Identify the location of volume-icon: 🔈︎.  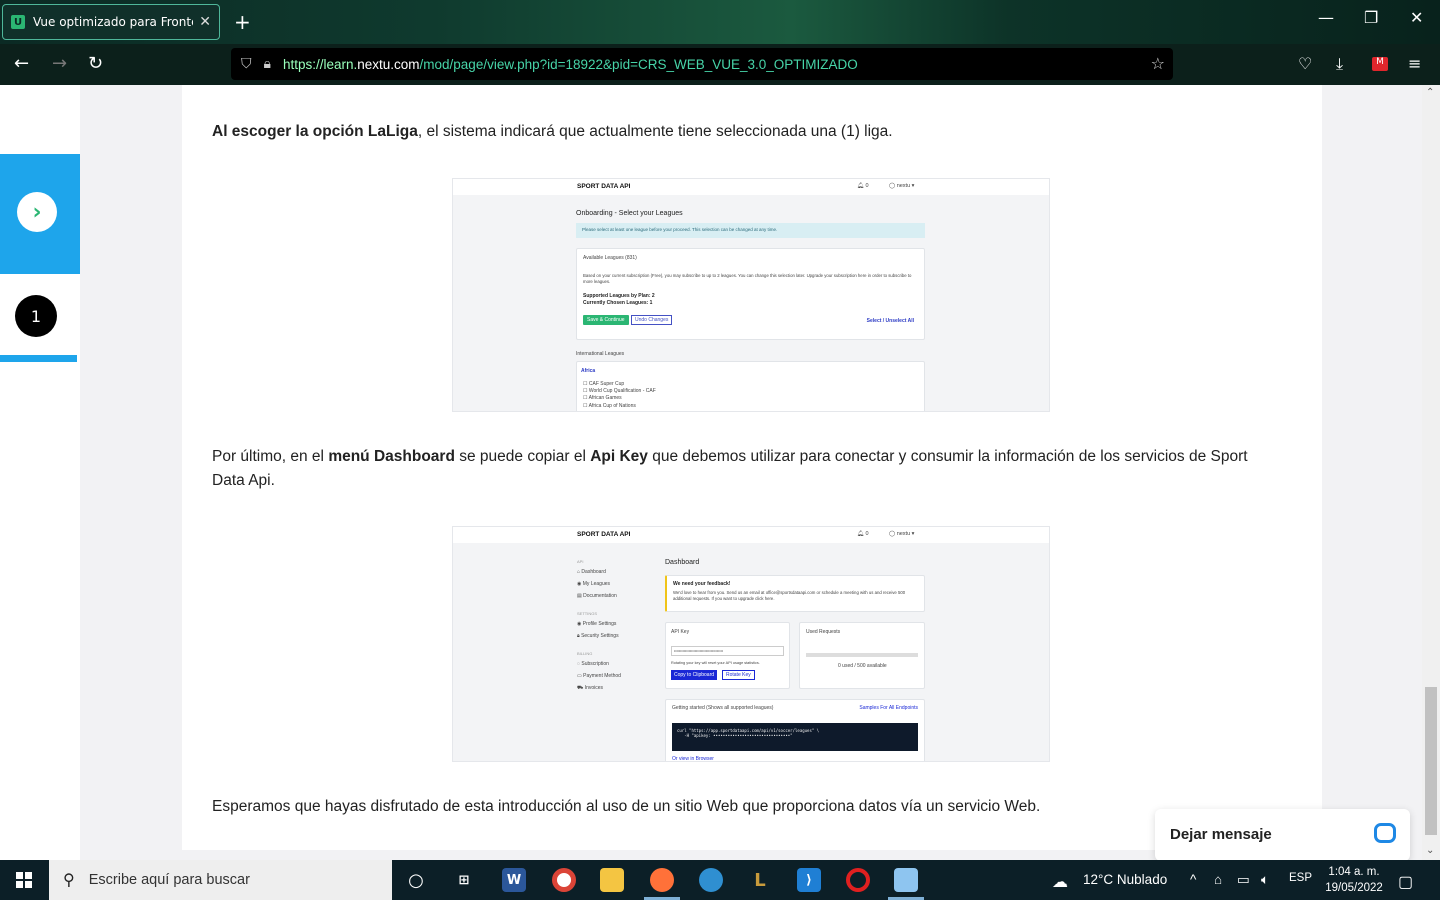
(1265, 880).